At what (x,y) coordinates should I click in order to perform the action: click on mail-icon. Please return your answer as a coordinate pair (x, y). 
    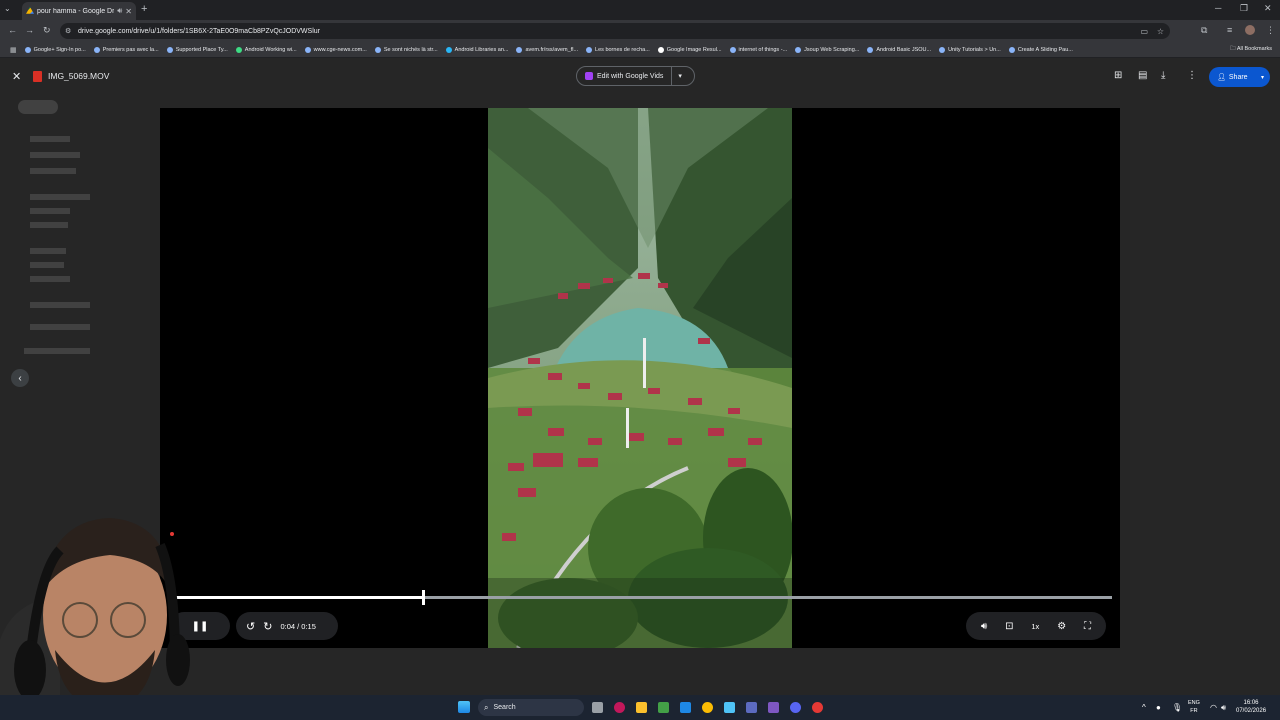
    Looking at the image, I should click on (685, 707).